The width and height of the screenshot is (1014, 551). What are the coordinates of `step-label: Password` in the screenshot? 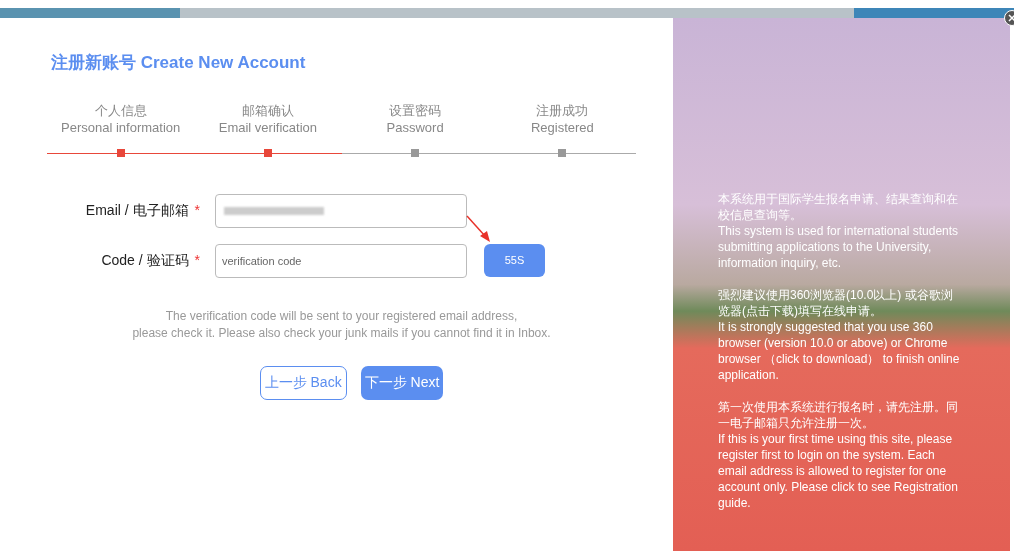 It's located at (415, 127).